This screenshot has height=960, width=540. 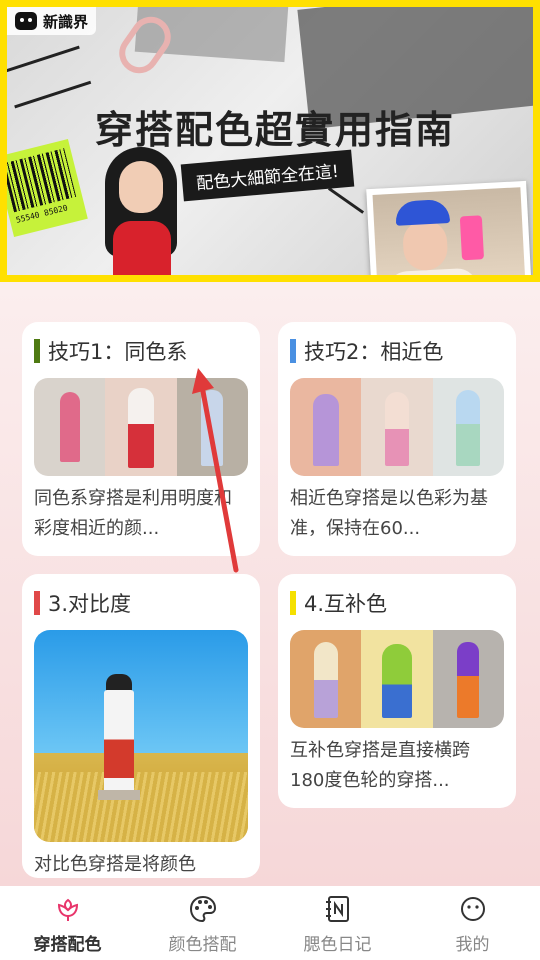 I want to click on lighthouse-image, so click(x=141, y=736).